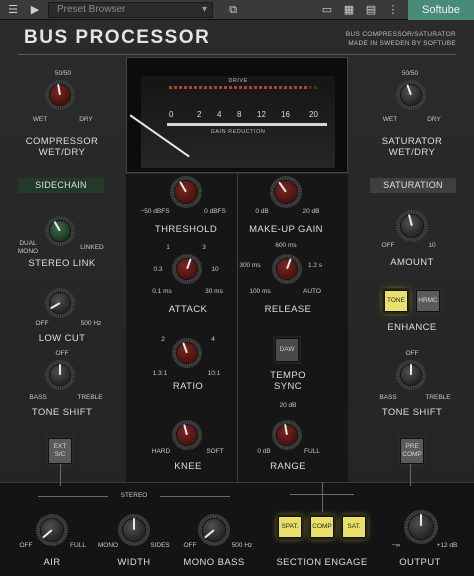 The image size is (474, 576). Describe the element at coordinates (214, 530) in the screenshot. I see `mono-bass-knob` at that location.